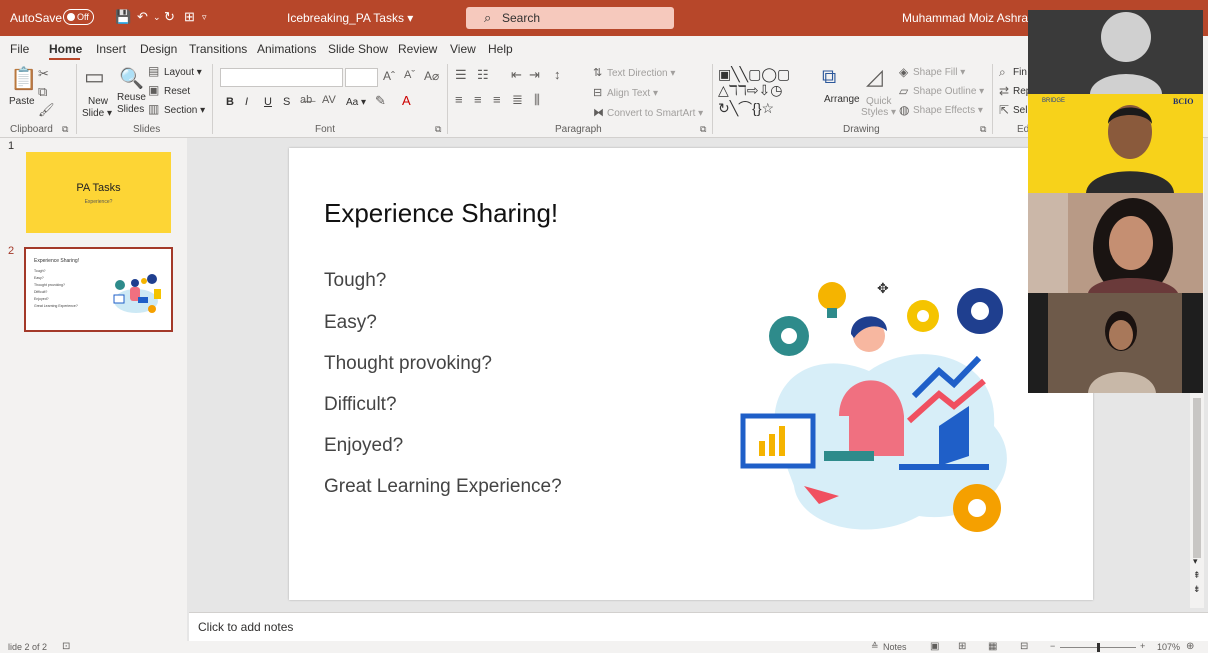 This screenshot has height=653, width=1208. I want to click on normal-view-icon: ▣, so click(934, 646).